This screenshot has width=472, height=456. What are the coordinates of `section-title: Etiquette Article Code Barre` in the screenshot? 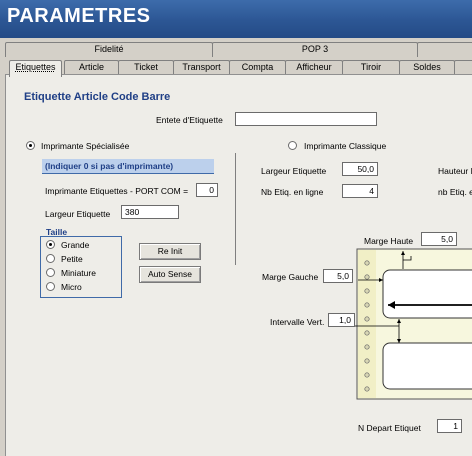 It's located at (97, 97).